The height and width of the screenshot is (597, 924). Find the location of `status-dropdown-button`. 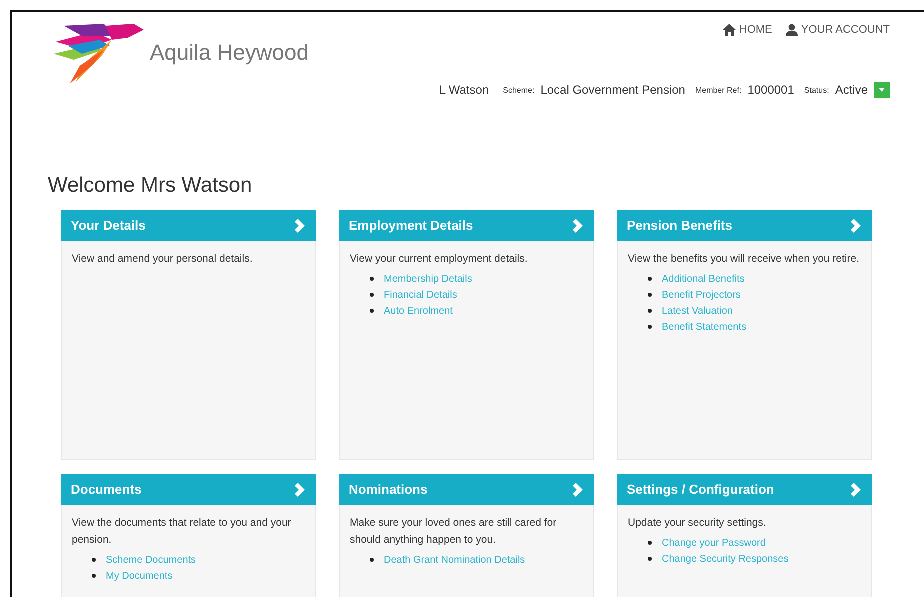

status-dropdown-button is located at coordinates (882, 90).